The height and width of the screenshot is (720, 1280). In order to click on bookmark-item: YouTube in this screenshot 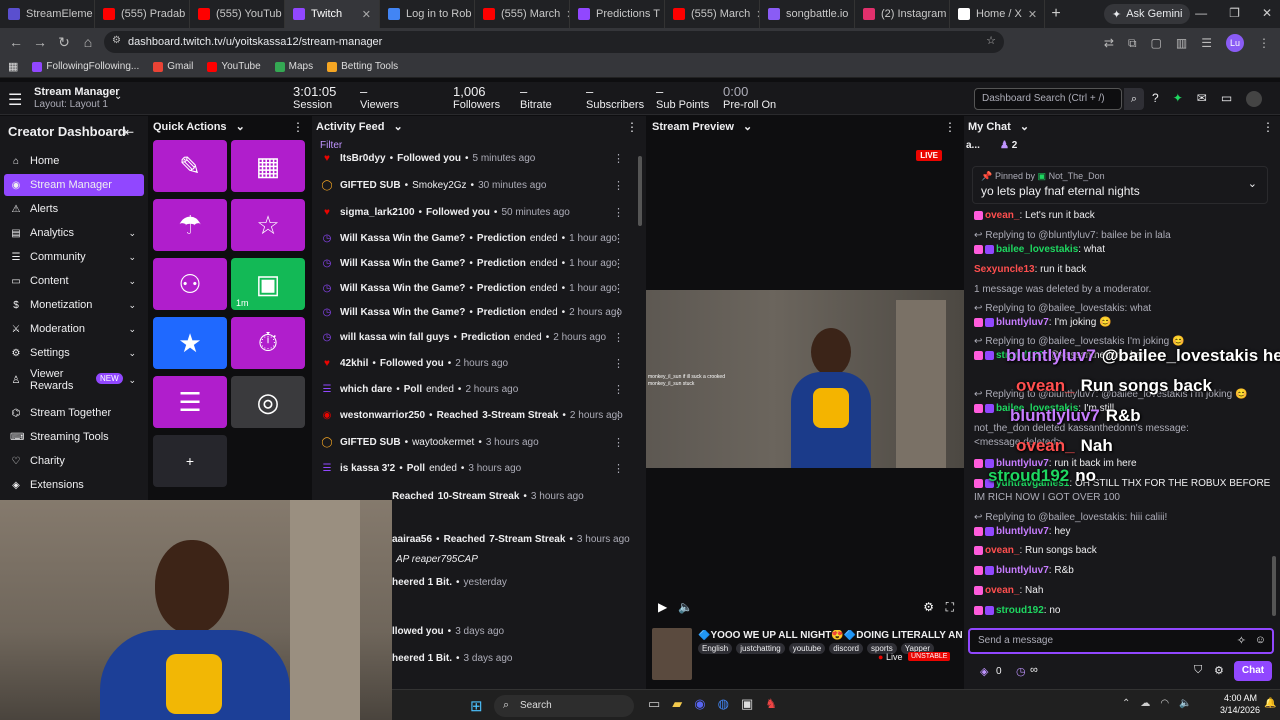, I will do `click(234, 66)`.